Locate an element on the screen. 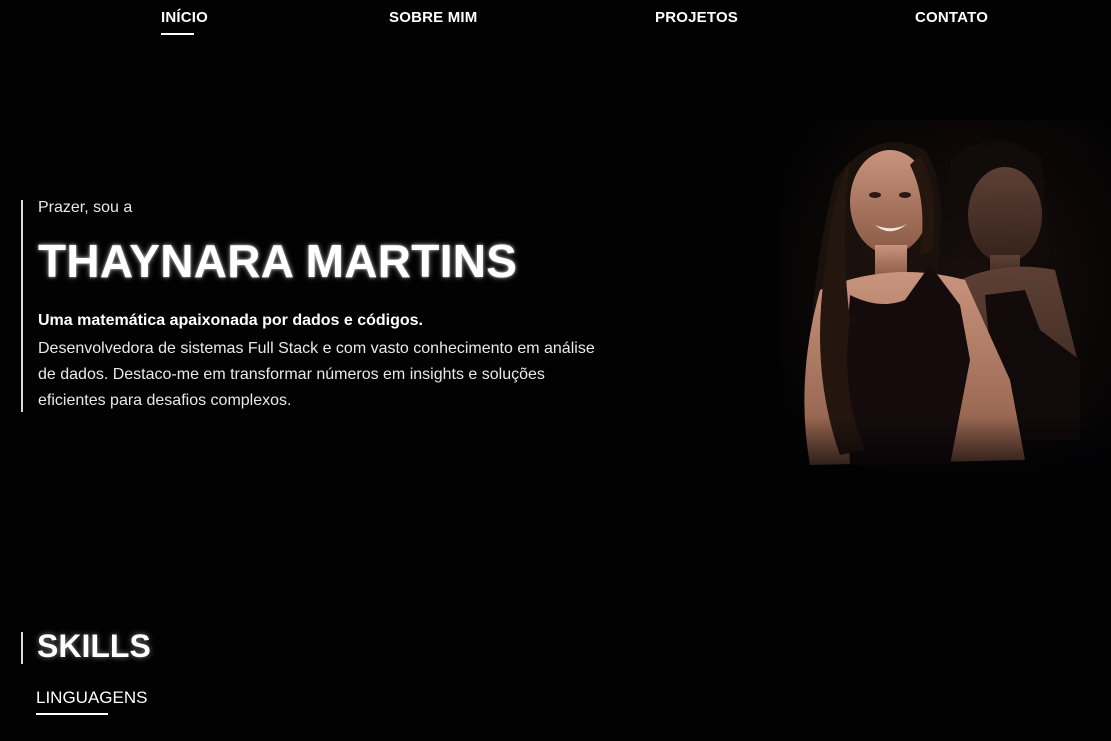  skills-tab-underline is located at coordinates (72, 714).